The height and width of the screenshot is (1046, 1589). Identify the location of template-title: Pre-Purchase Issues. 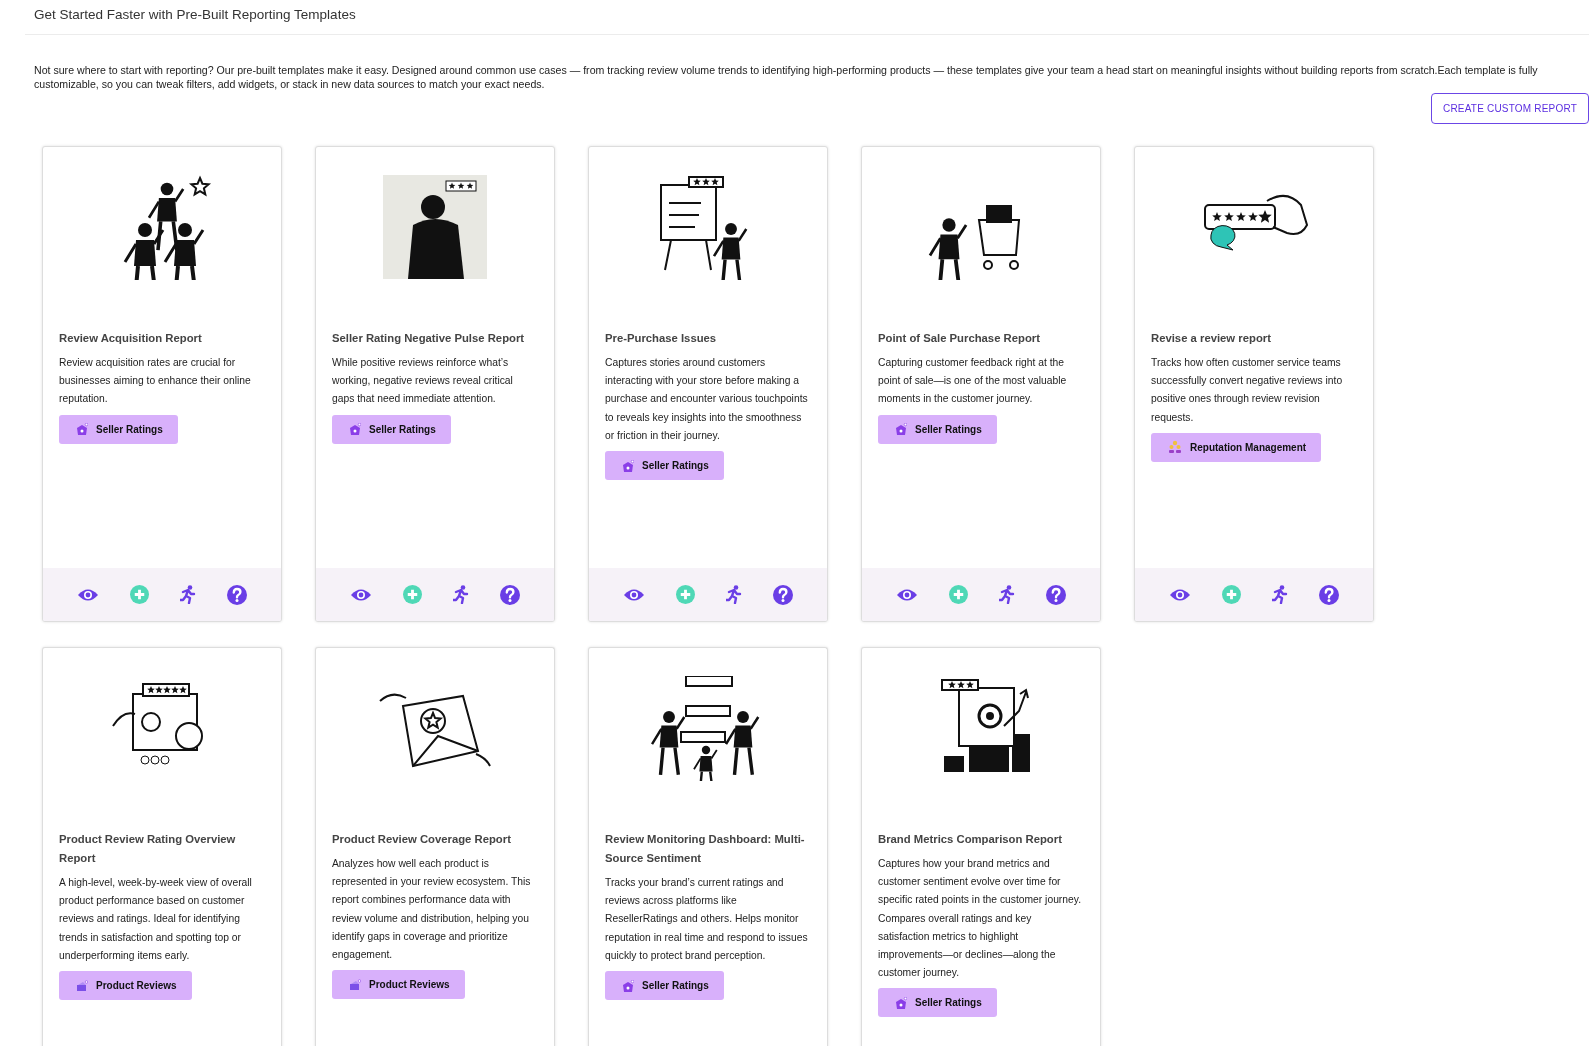
(661, 338).